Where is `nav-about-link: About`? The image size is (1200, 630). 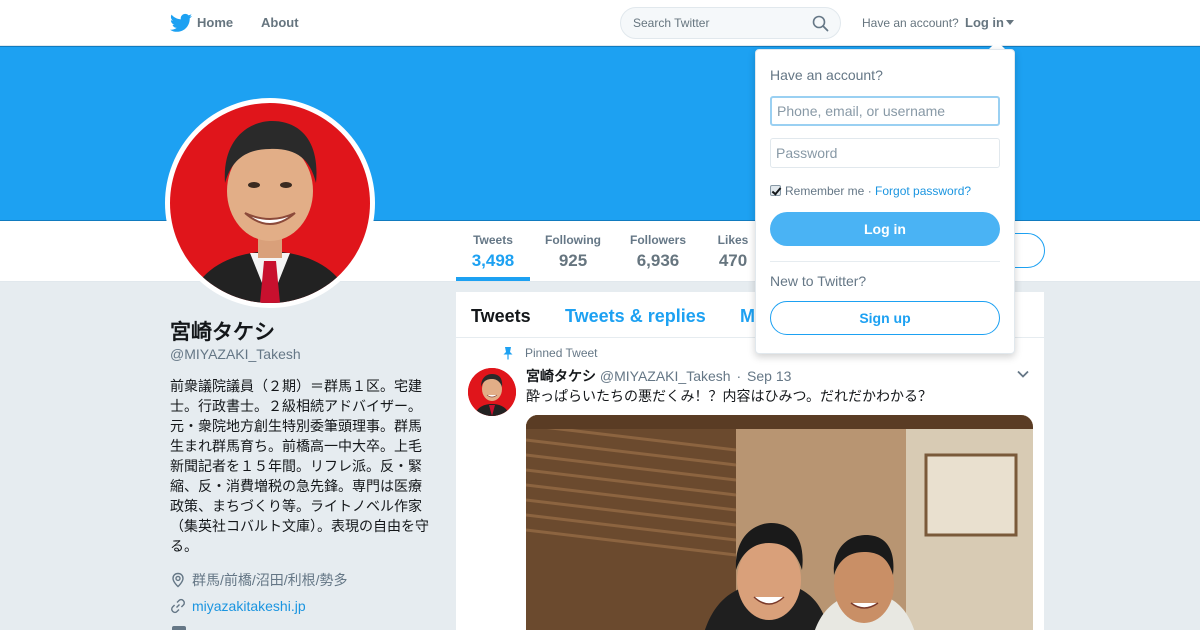 nav-about-link: About is located at coordinates (280, 22).